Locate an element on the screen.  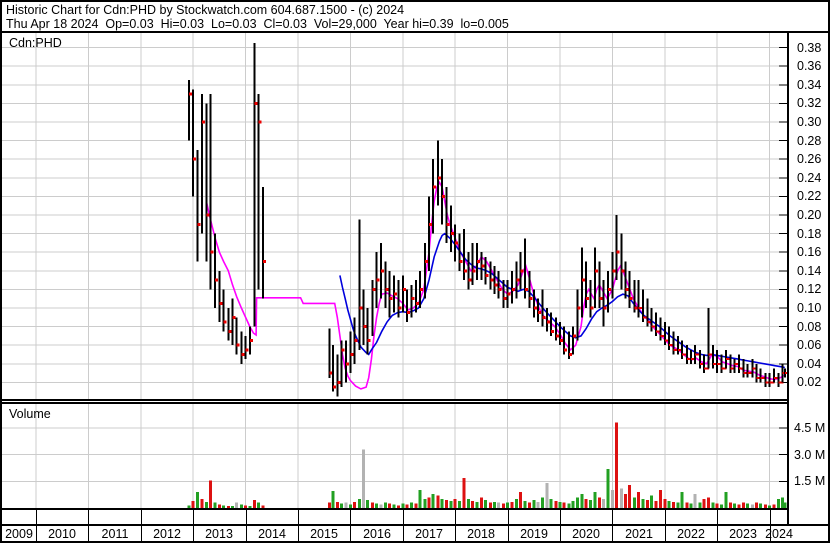
price-axis-label: 0.30 is located at coordinates (809, 122).